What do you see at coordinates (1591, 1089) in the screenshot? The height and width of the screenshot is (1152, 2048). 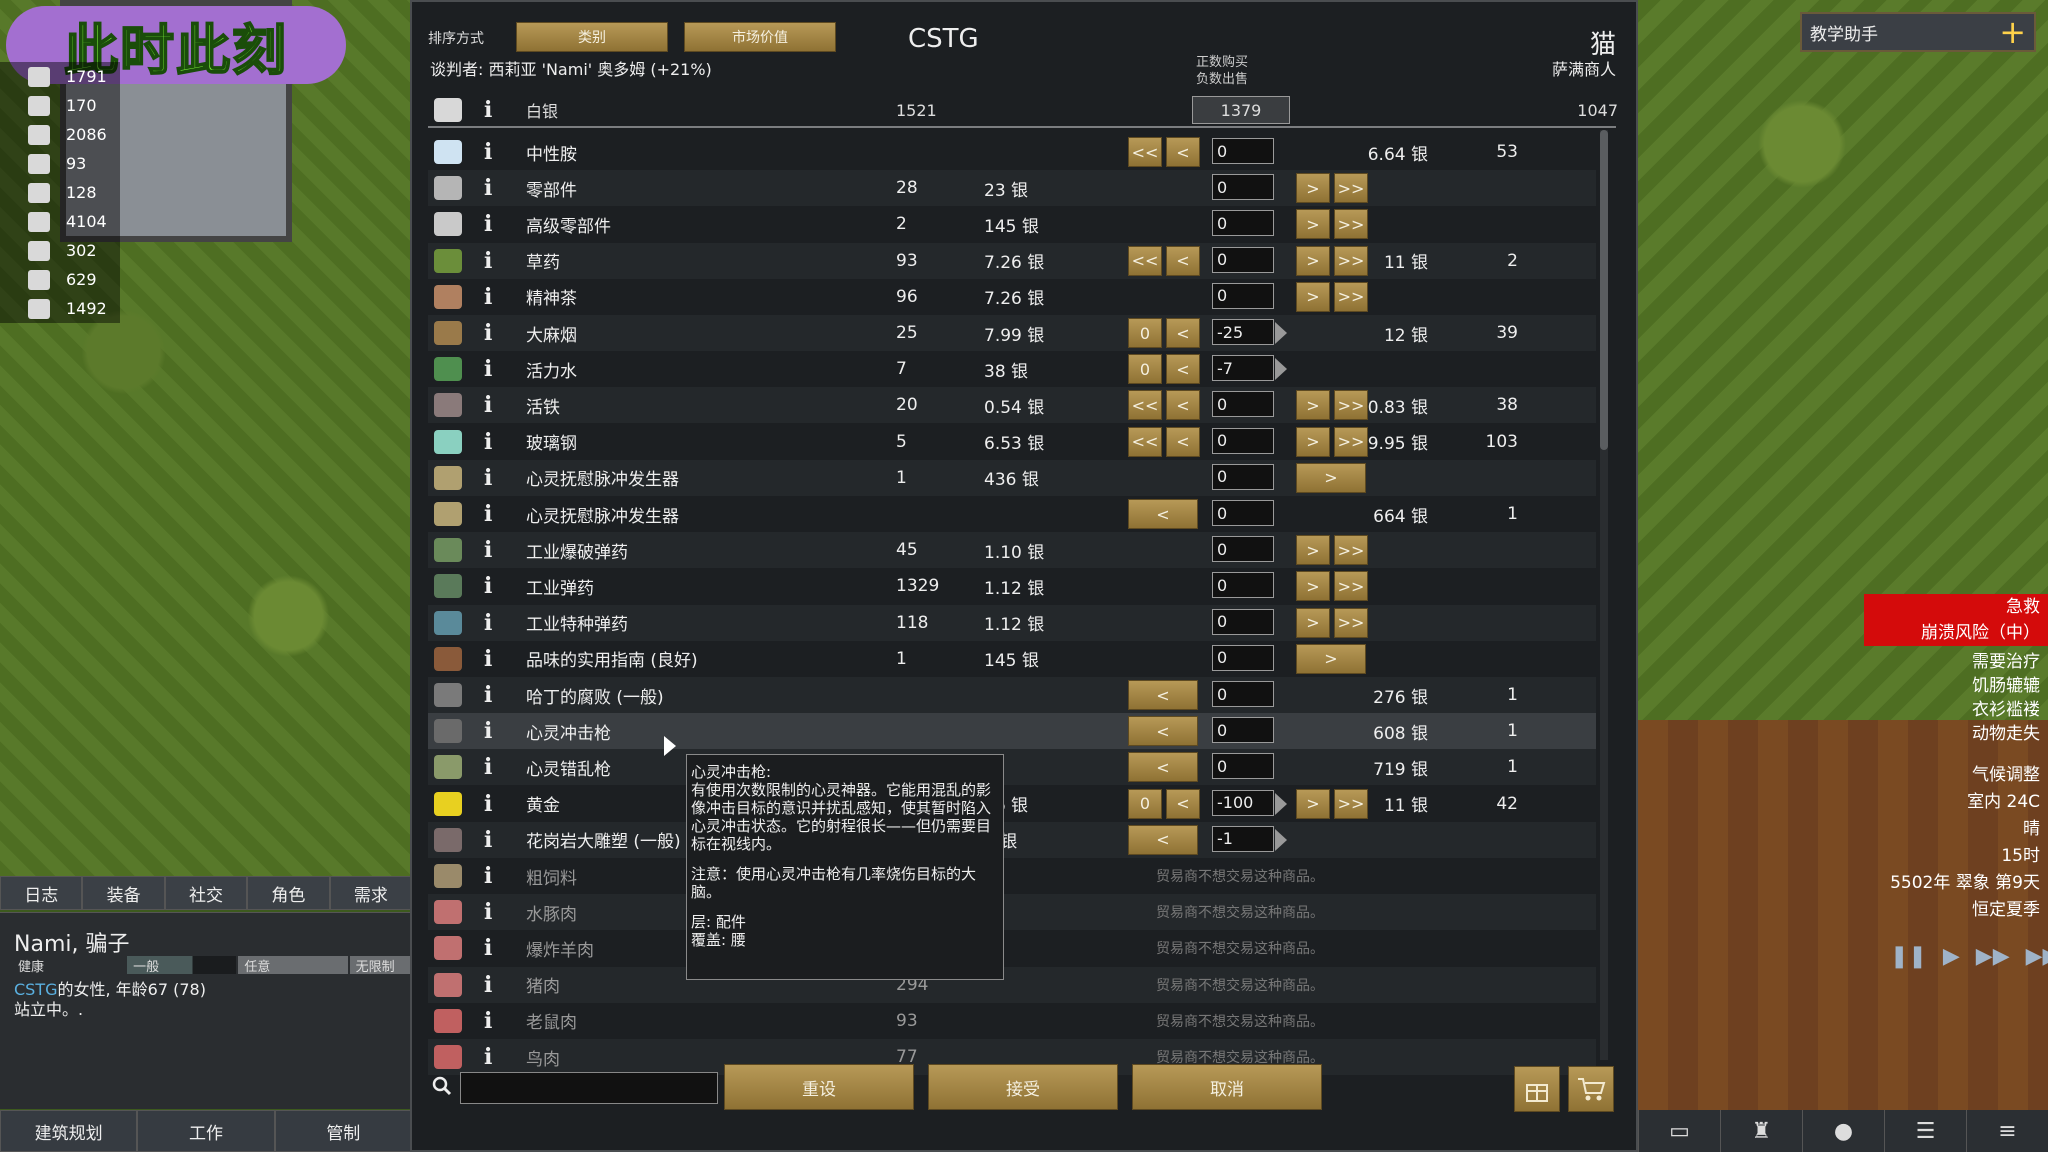 I see `cart-icon` at bounding box center [1591, 1089].